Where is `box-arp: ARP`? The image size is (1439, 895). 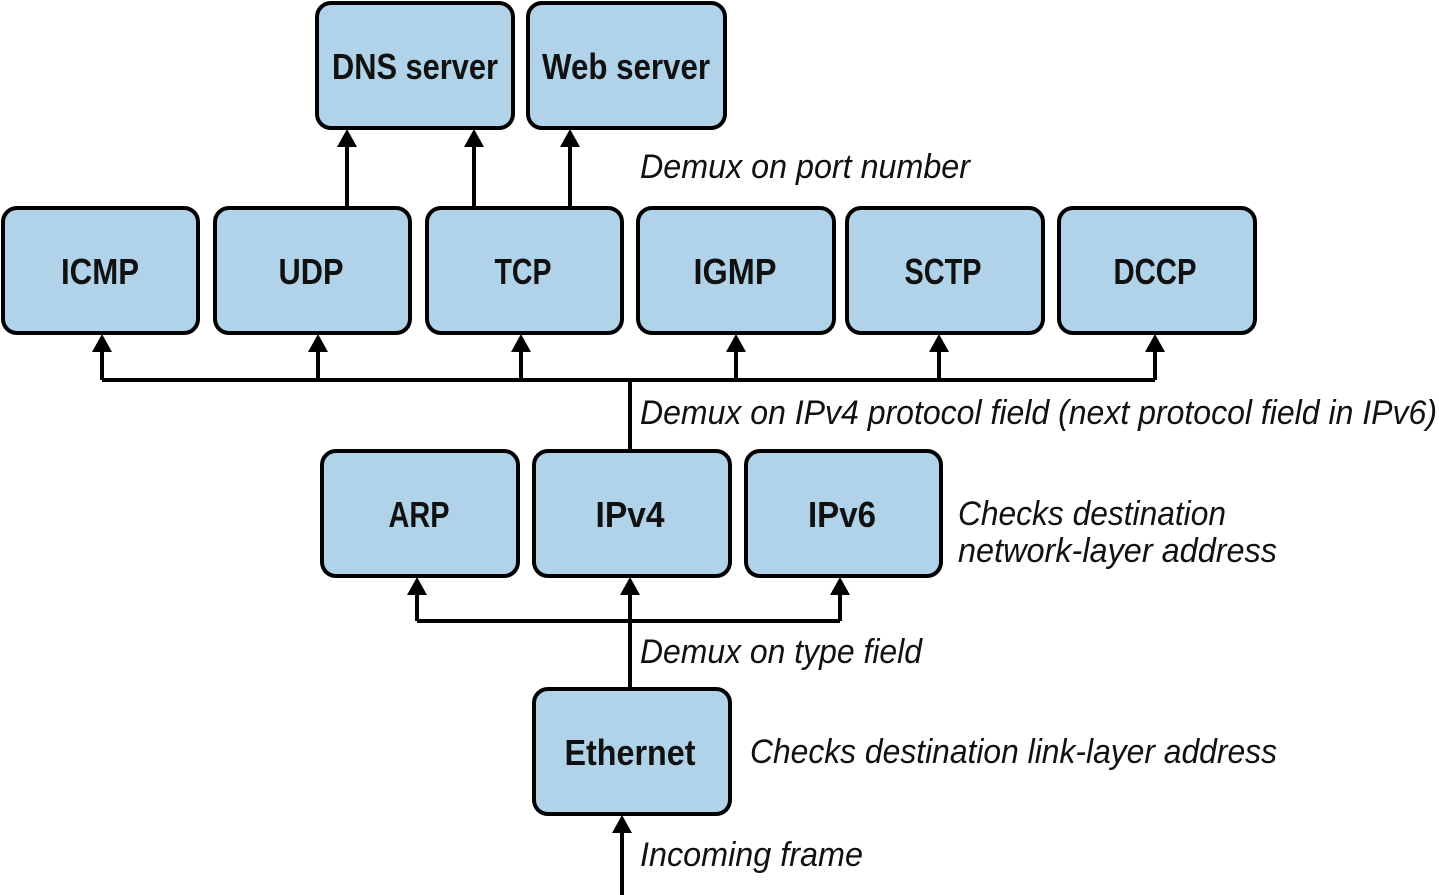 box-arp: ARP is located at coordinates (420, 513).